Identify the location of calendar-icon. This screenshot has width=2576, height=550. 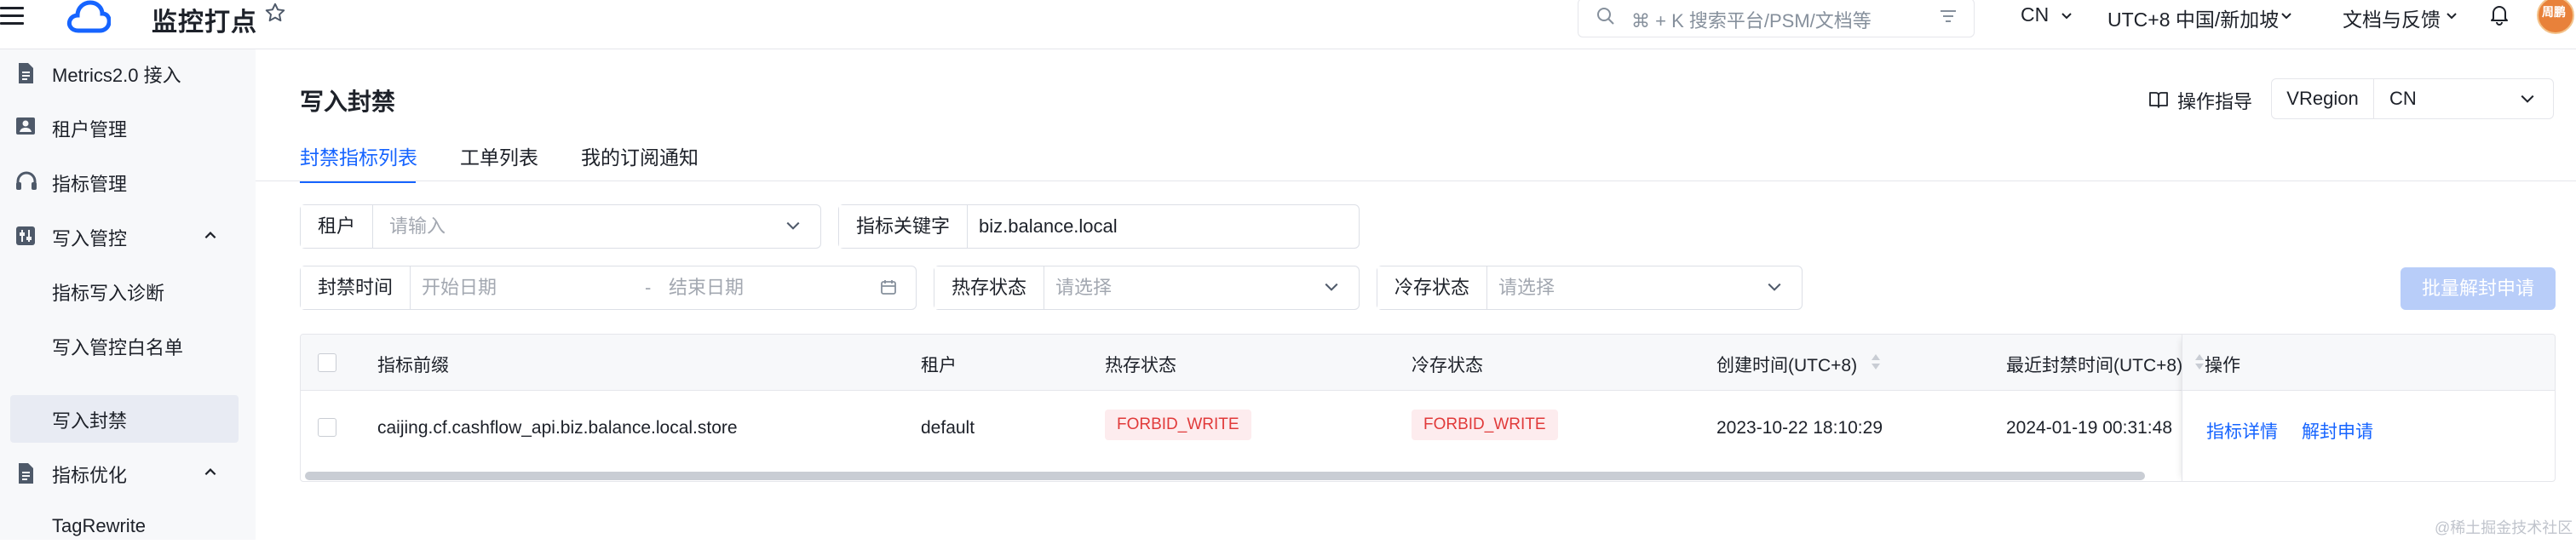
(889, 289).